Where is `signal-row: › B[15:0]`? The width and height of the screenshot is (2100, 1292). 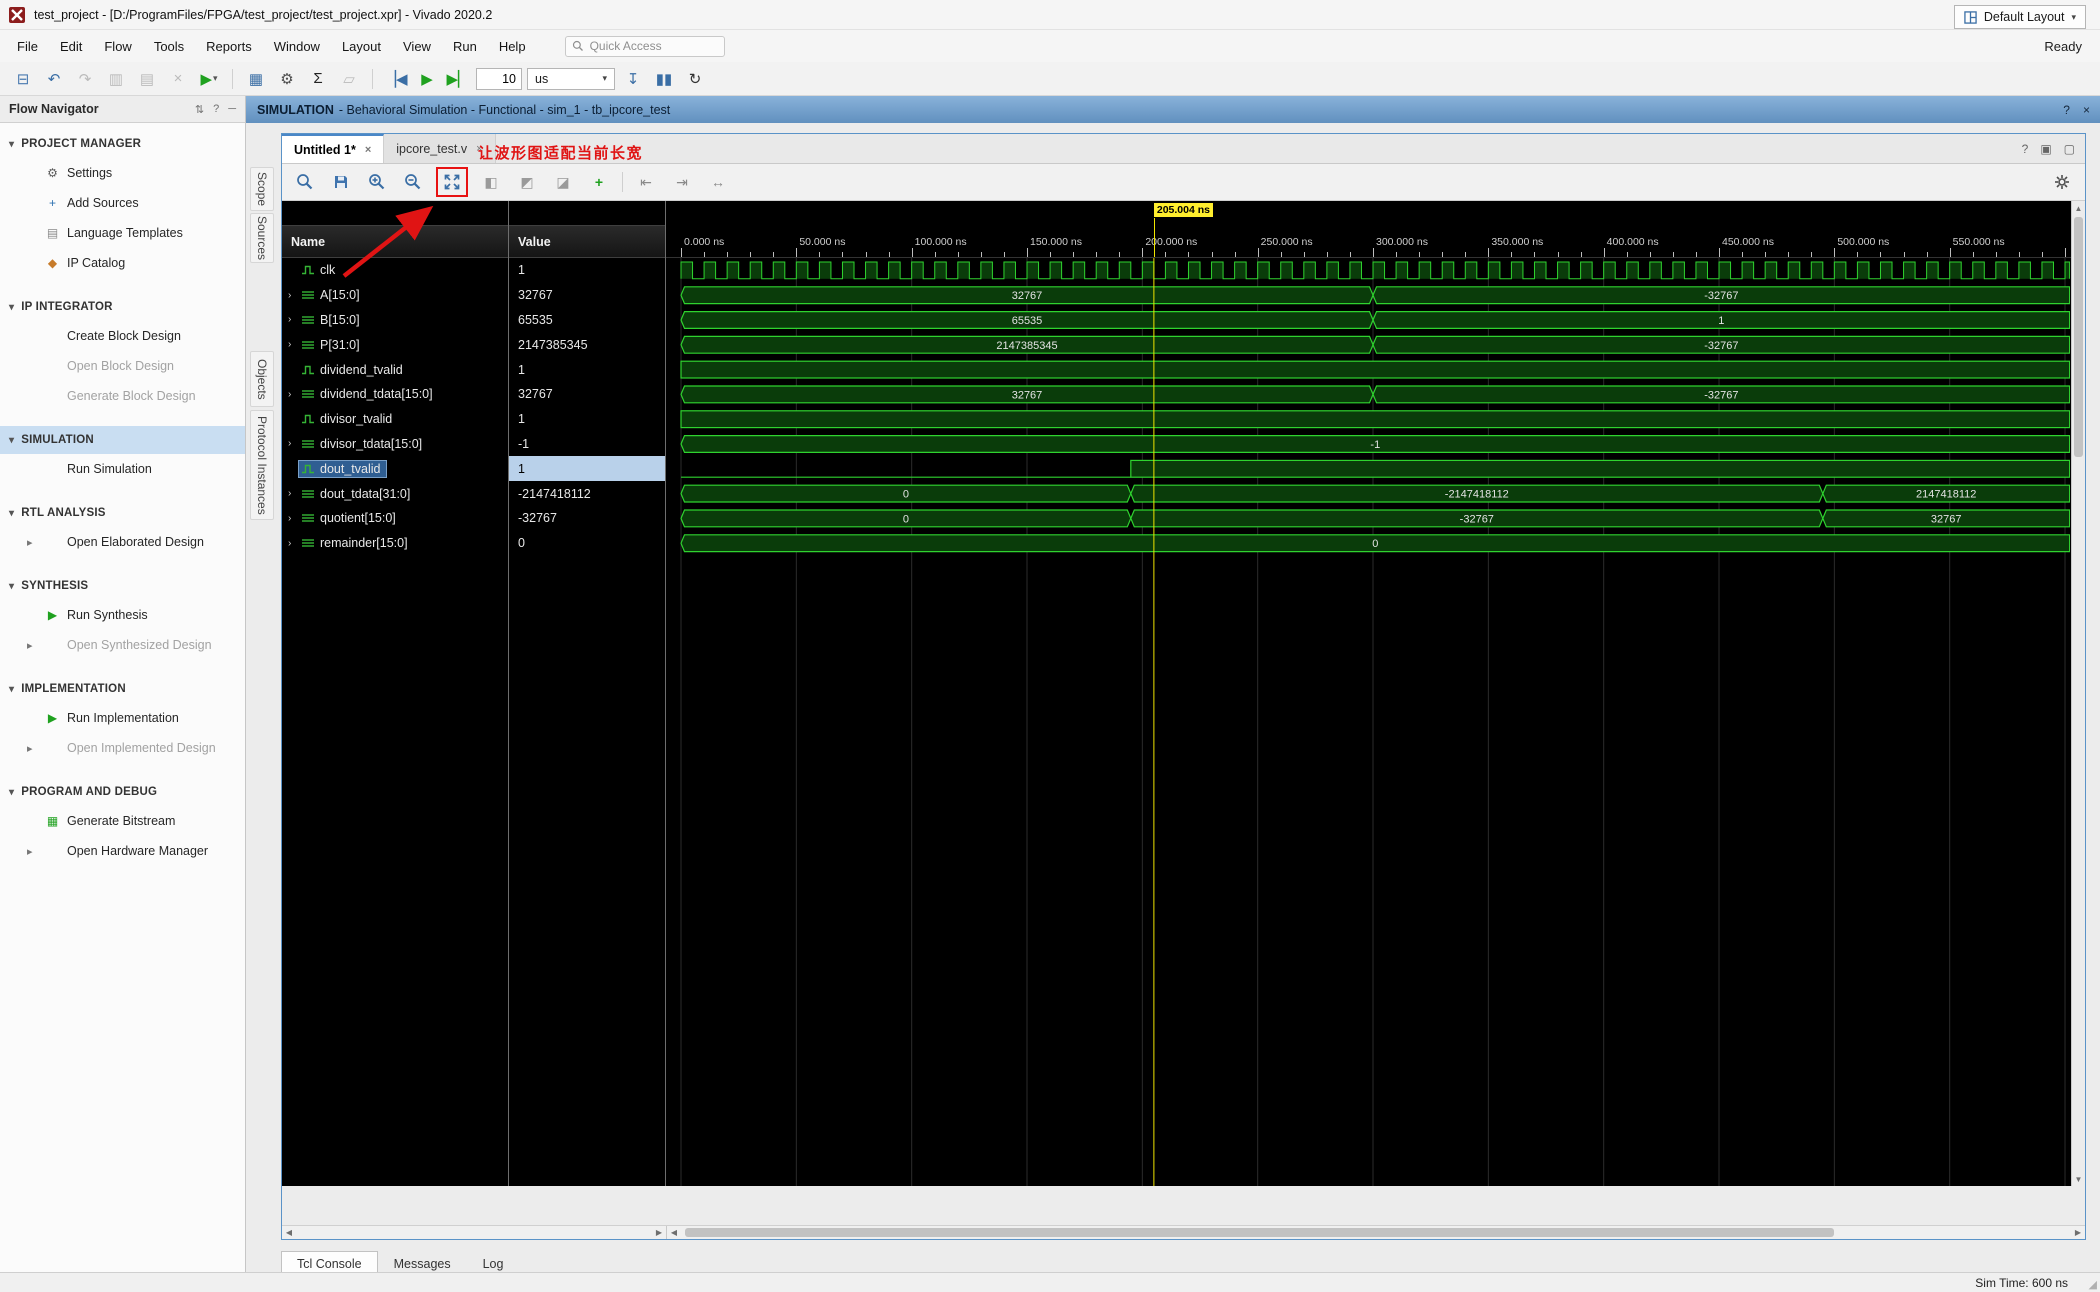 signal-row: › B[15:0] is located at coordinates (395, 320).